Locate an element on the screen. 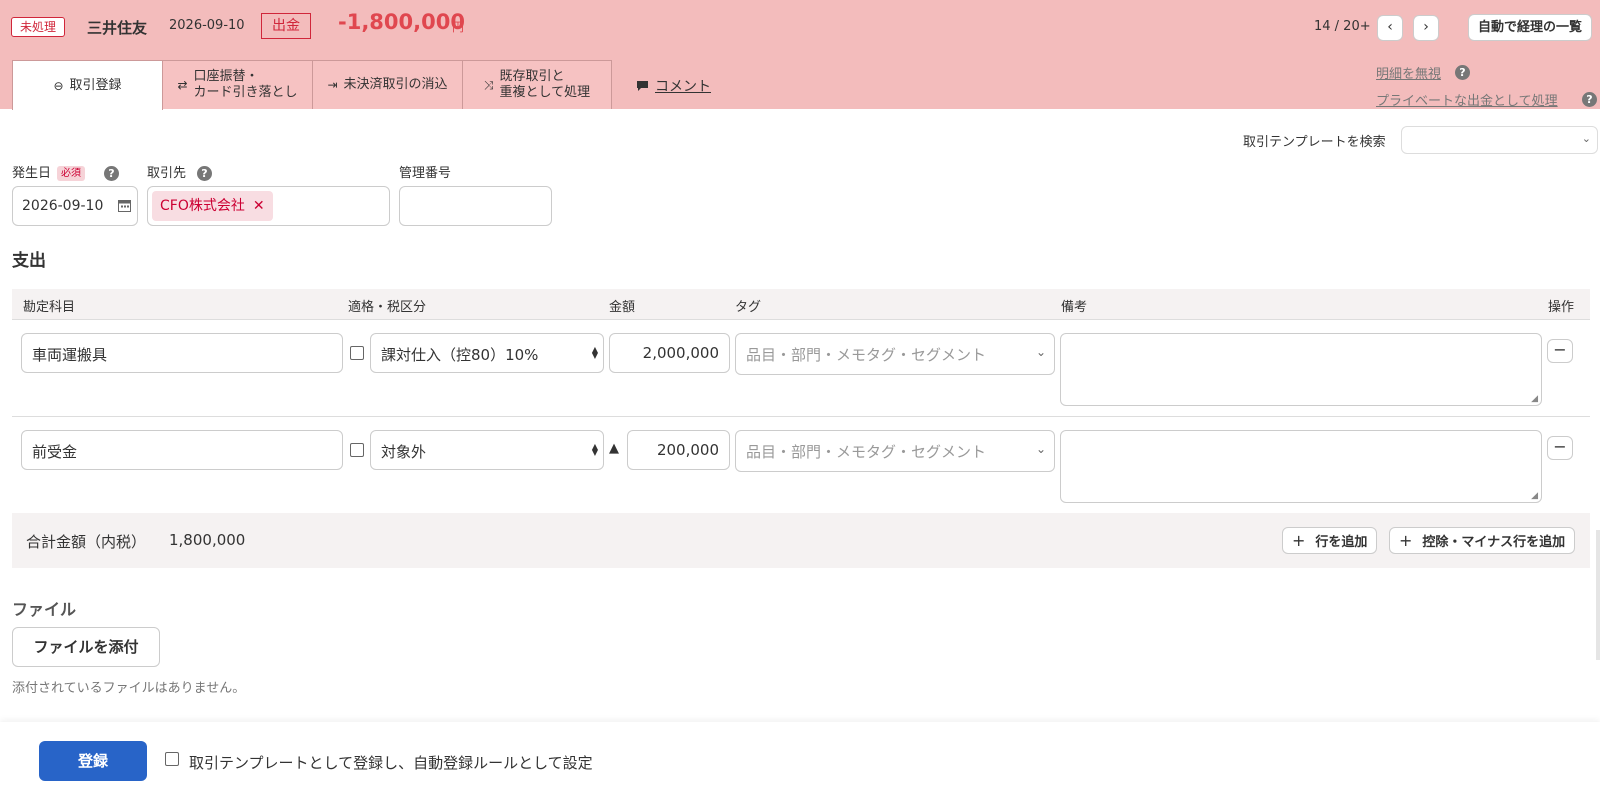  partner-input: CFO株式会社 ✕ is located at coordinates (268, 206).